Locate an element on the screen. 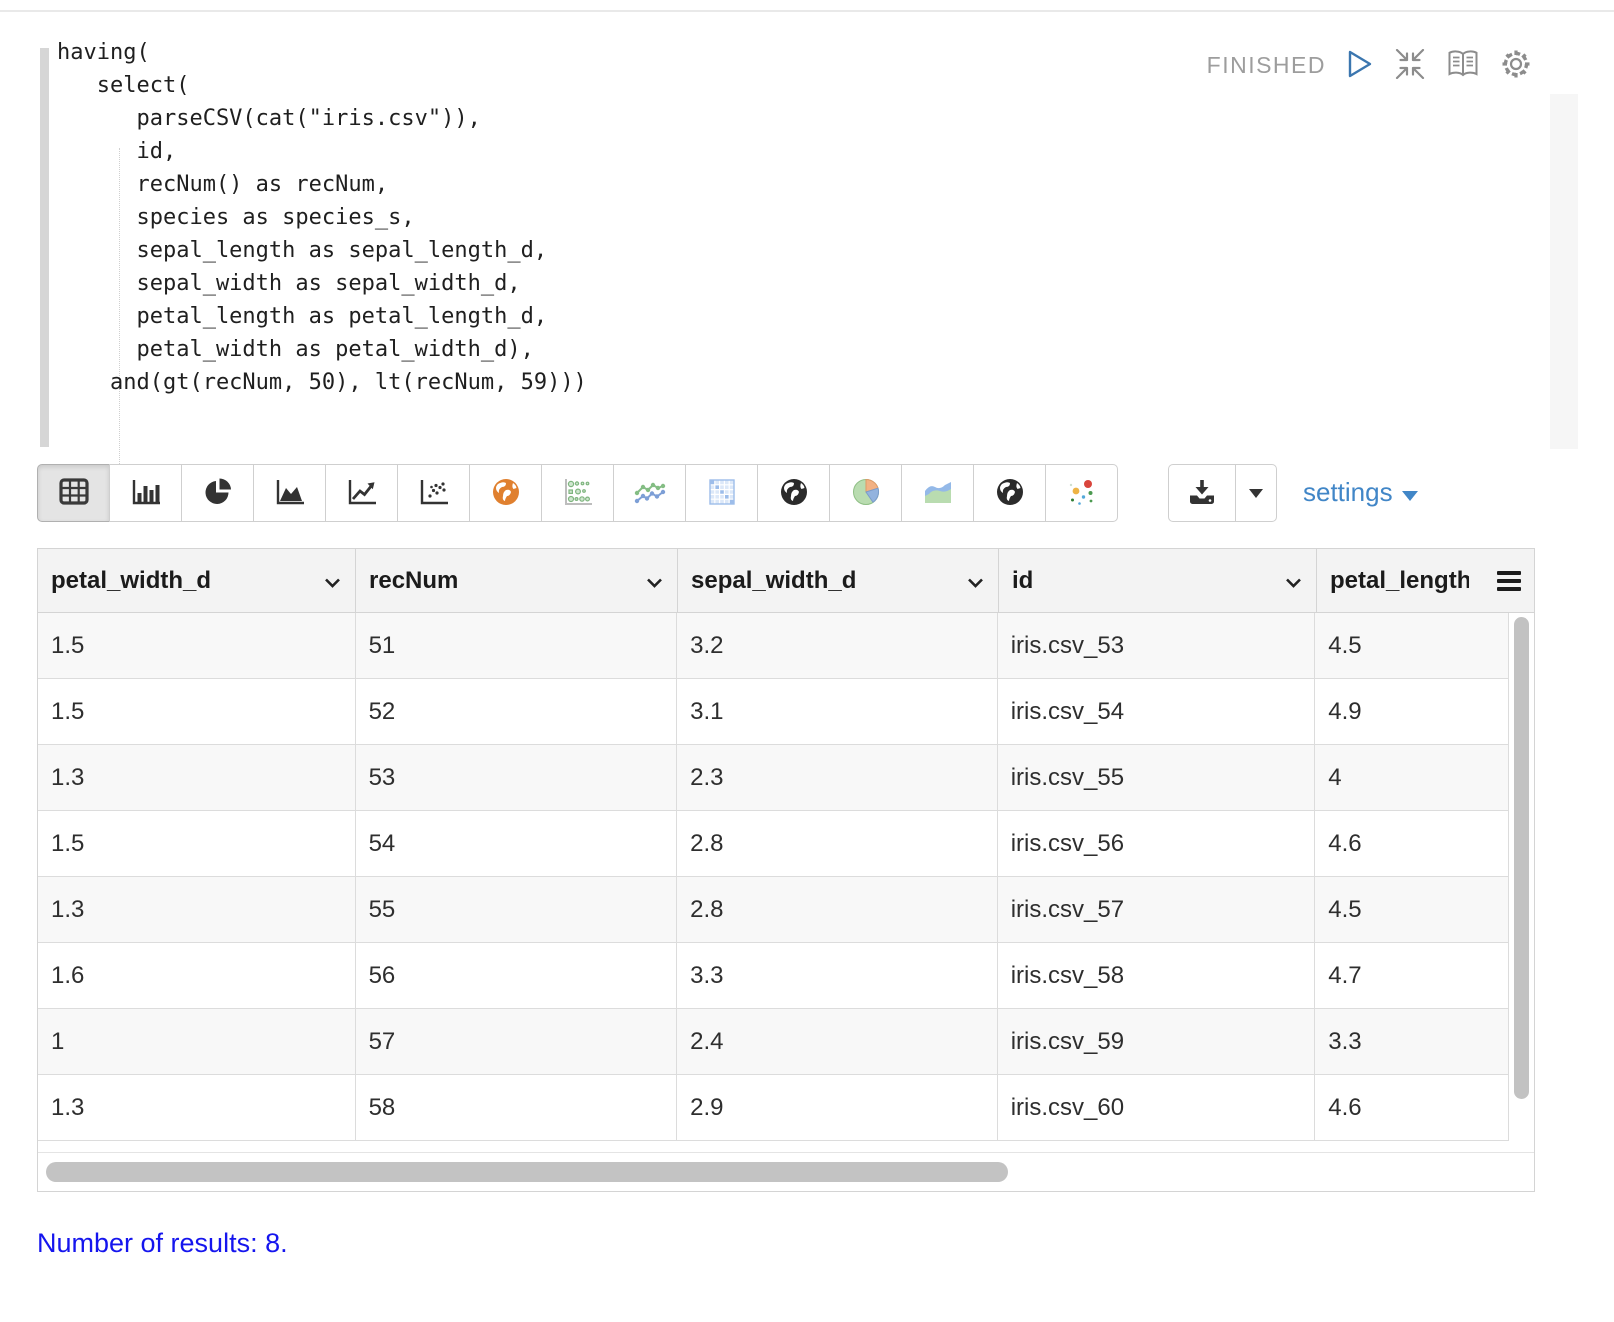  table-cell: 2.9 is located at coordinates (837, 1107).